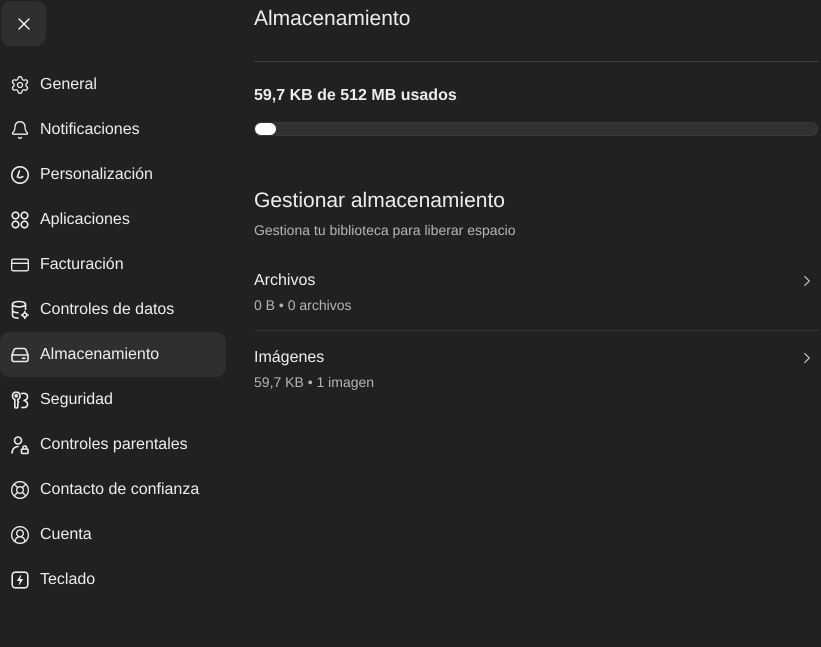  Describe the element at coordinates (113, 444) in the screenshot. I see `sidebar-item: Controles parentales` at that location.